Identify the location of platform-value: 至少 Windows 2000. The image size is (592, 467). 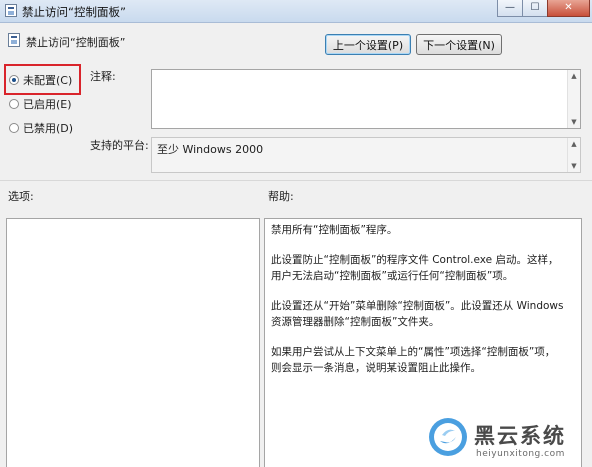
(210, 149).